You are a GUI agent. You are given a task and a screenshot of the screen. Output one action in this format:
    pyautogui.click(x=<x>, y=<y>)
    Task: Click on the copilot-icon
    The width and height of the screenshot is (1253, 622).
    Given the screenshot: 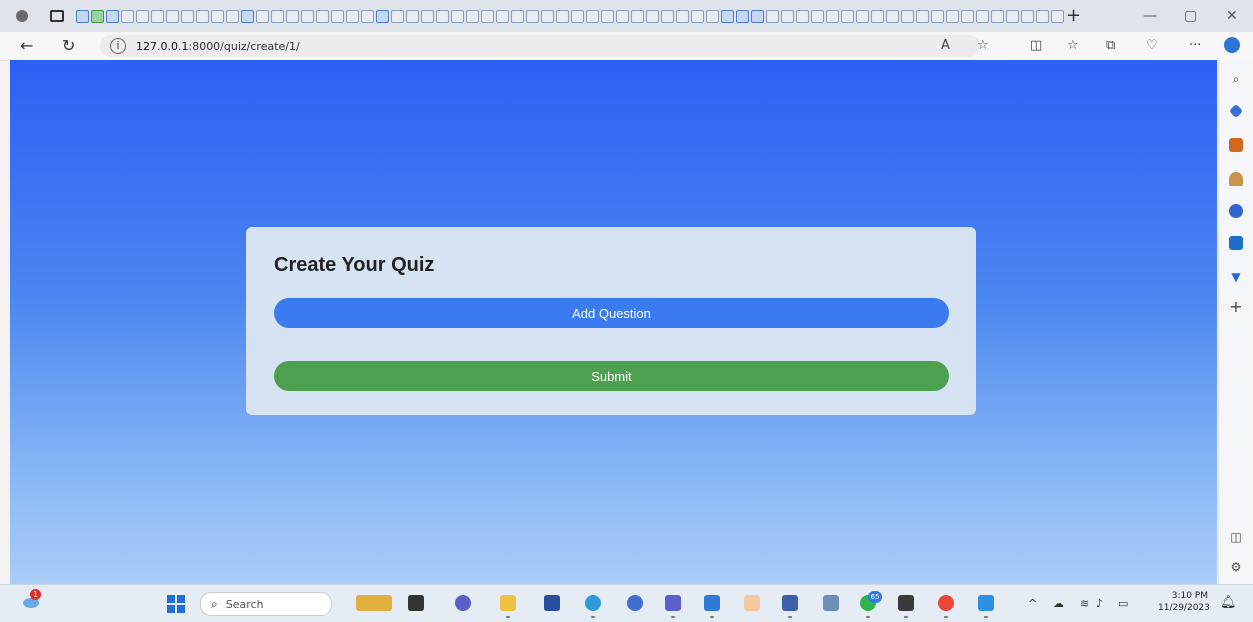 What is the action you would take?
    pyautogui.click(x=1232, y=45)
    